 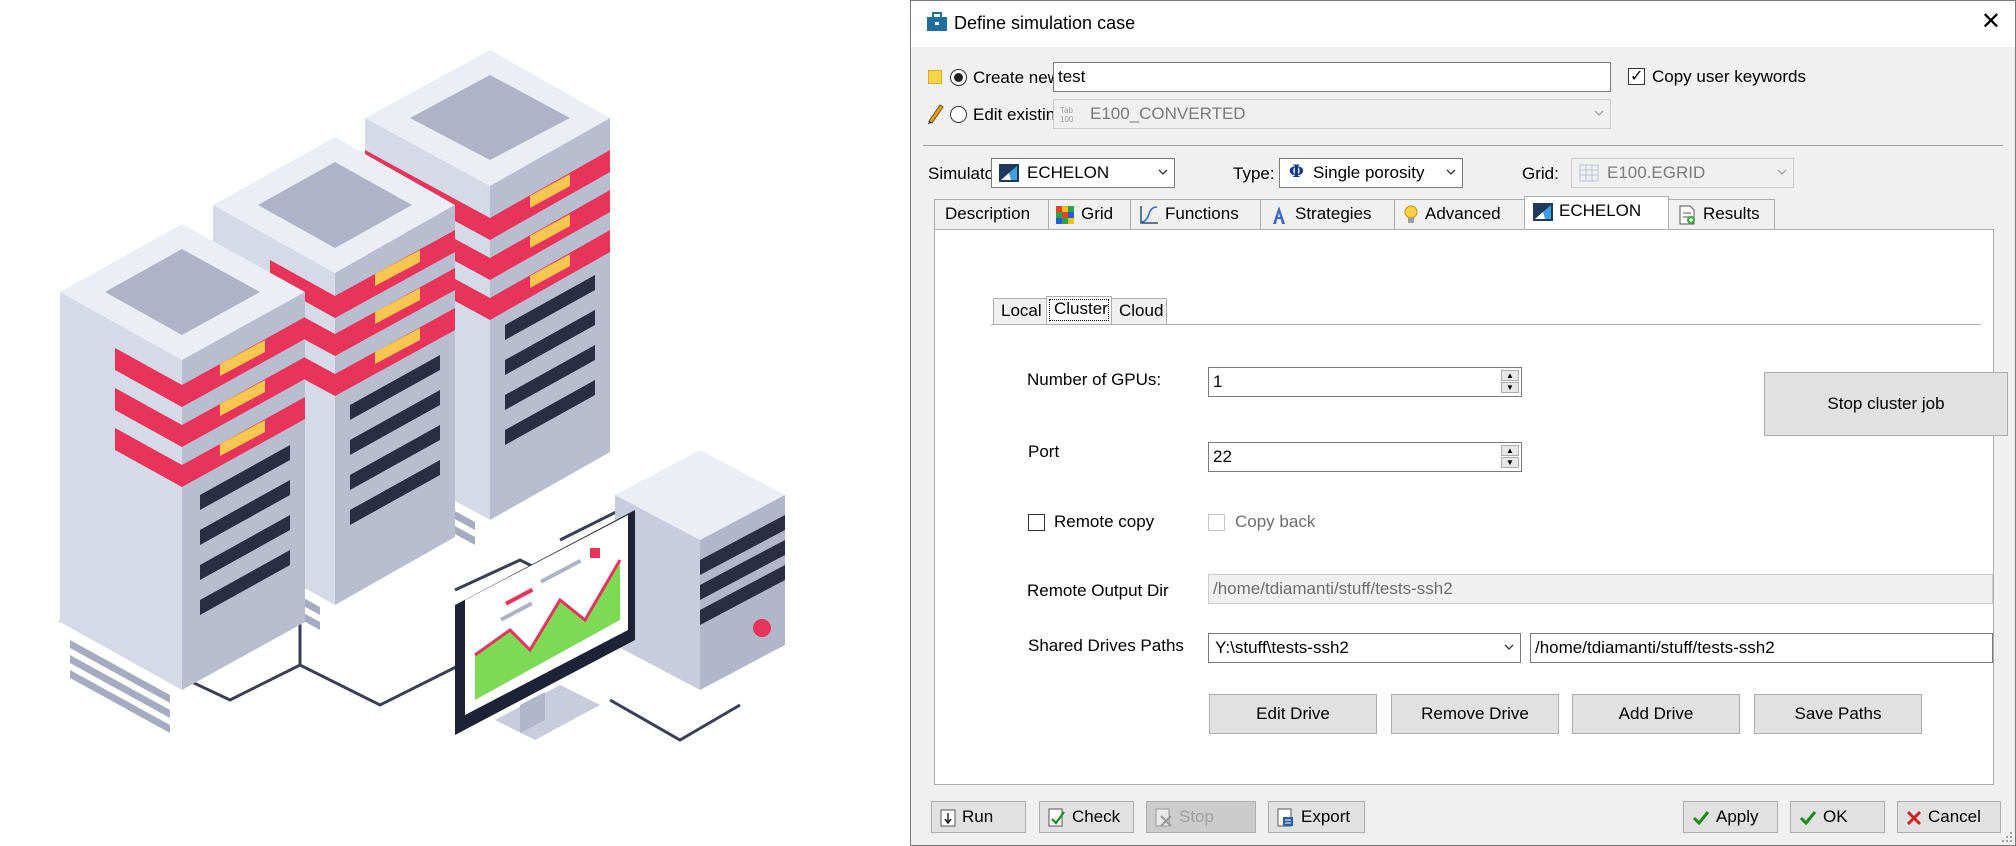 I want to click on apply-button: Apply, so click(x=1730, y=817).